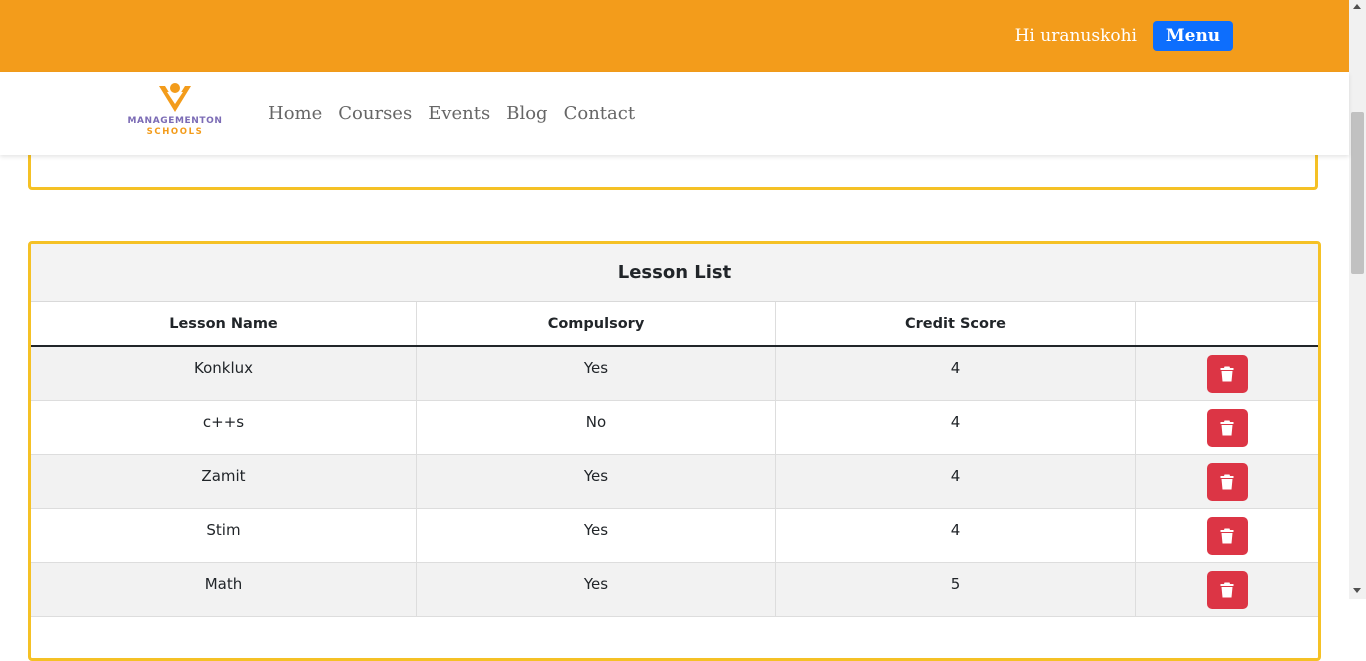 The height and width of the screenshot is (661, 1366). What do you see at coordinates (1357, 299) in the screenshot?
I see `page-scrollbar` at bounding box center [1357, 299].